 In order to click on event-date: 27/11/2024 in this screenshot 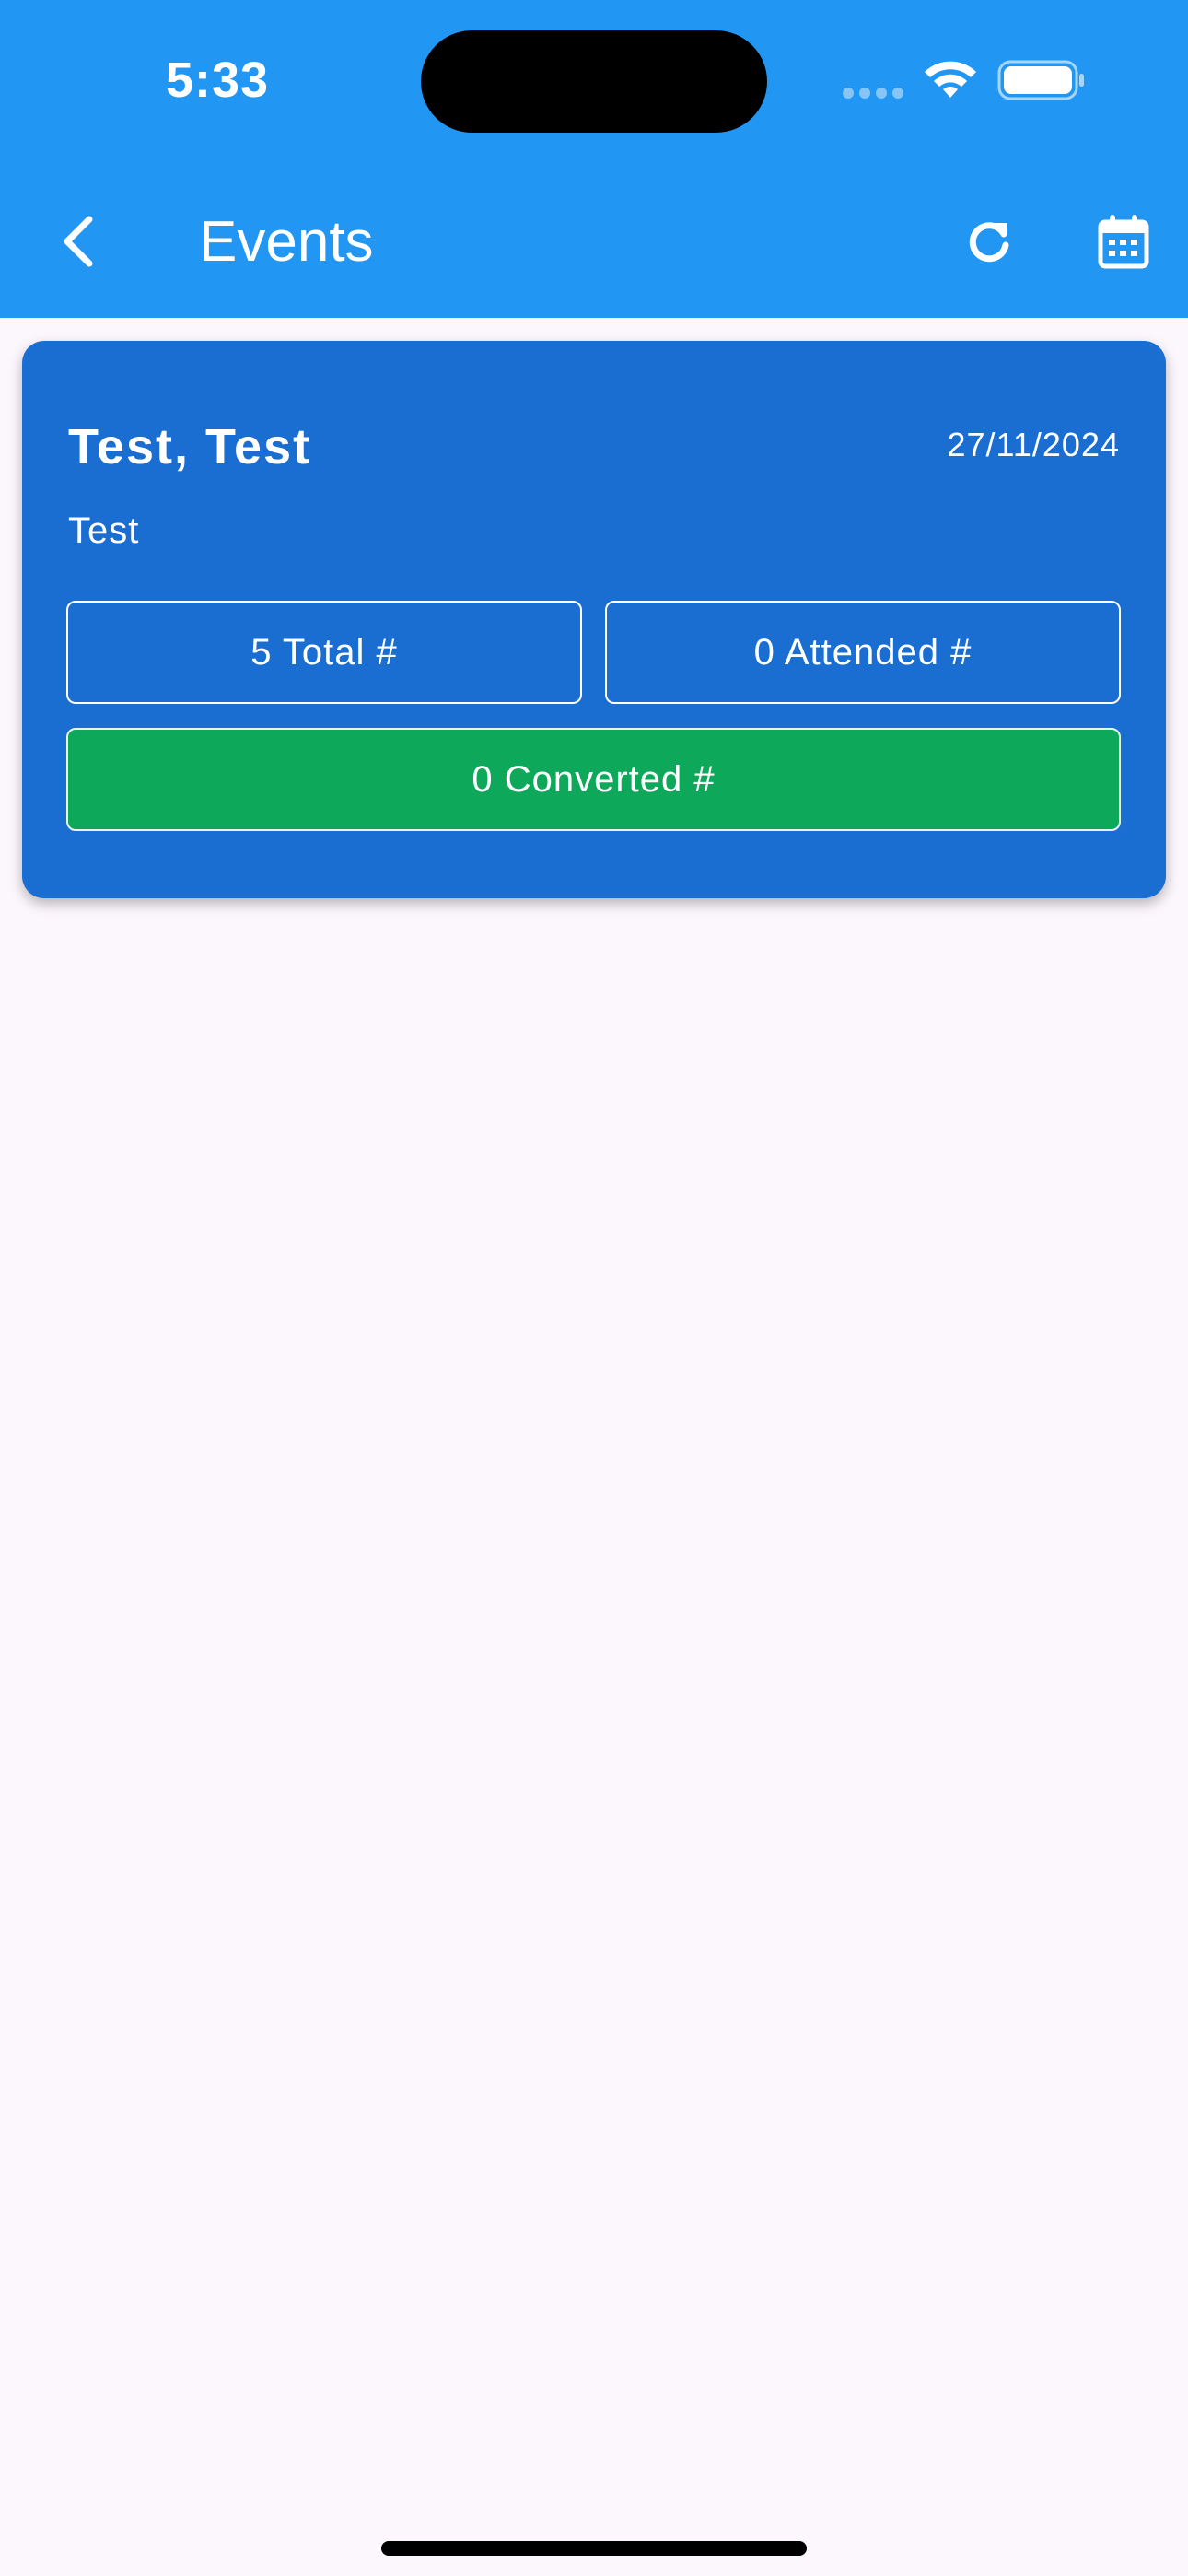, I will do `click(1033, 444)`.